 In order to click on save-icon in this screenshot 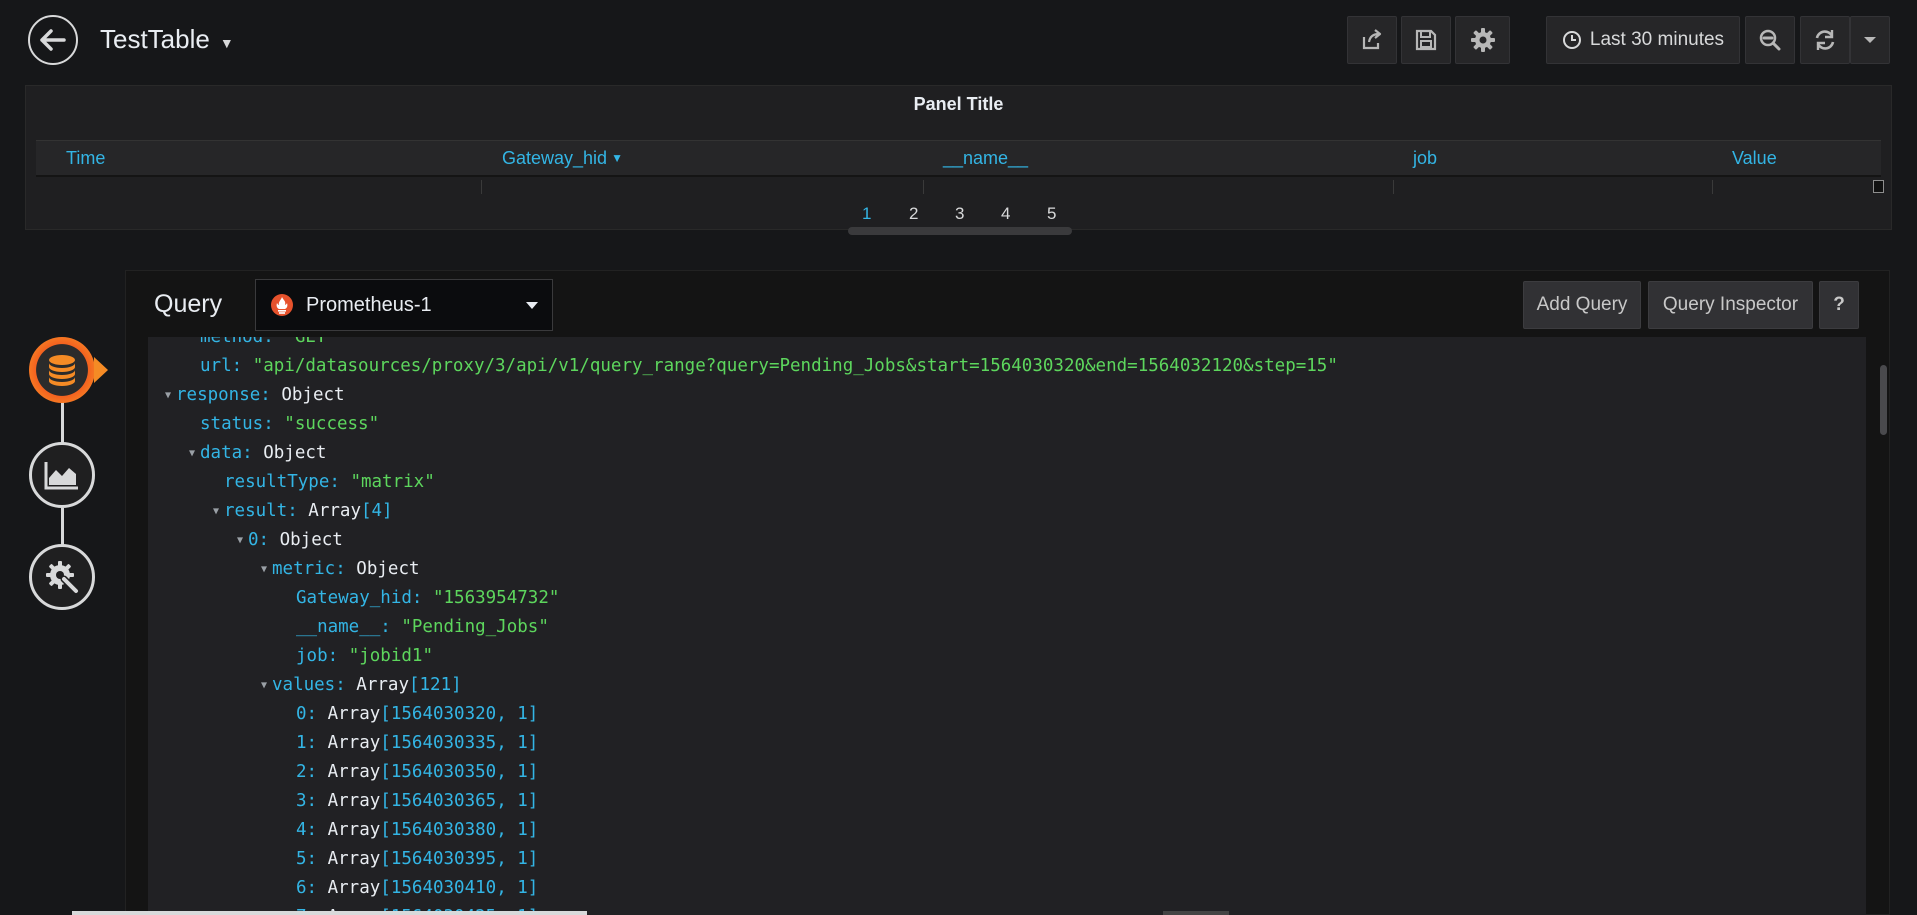, I will do `click(1426, 40)`.